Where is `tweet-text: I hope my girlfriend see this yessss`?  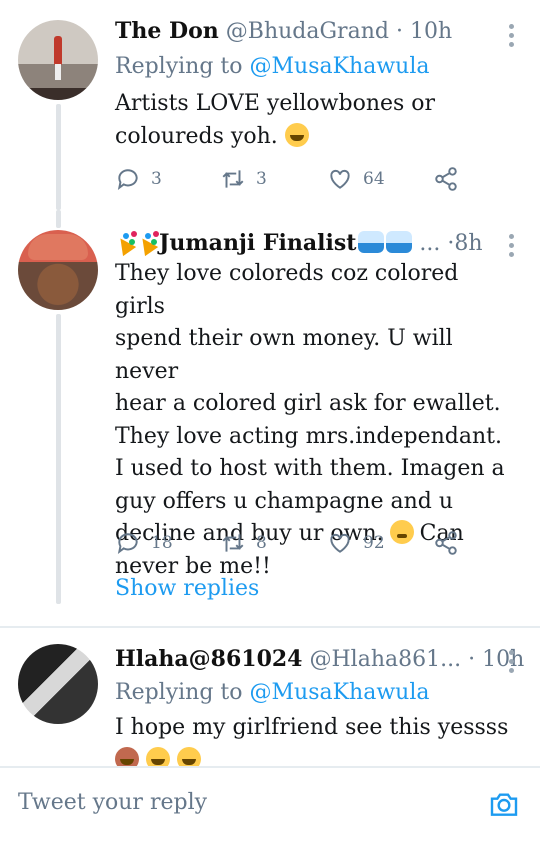
tweet-text: I hope my girlfriend see this yessss is located at coordinates (315, 739).